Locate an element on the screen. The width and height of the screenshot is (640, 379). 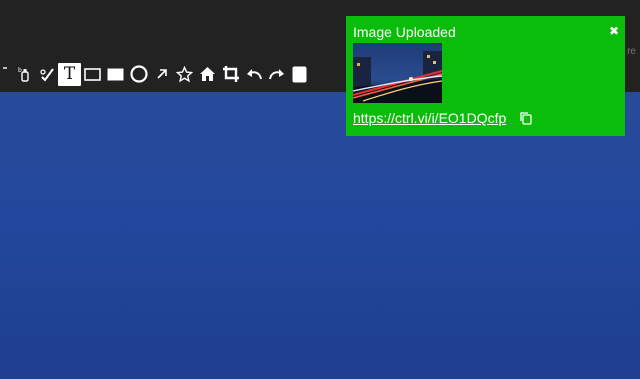
share-label-fragment: re is located at coordinates (631, 51).